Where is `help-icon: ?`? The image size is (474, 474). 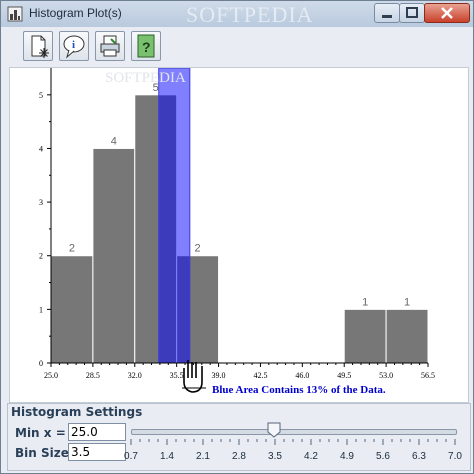
help-icon: ? is located at coordinates (146, 46).